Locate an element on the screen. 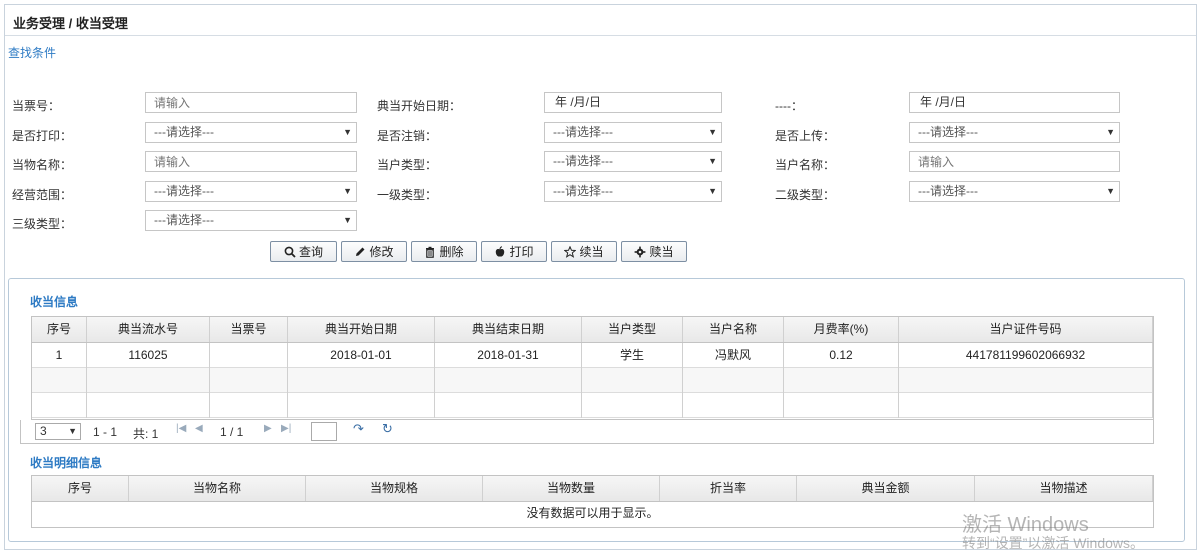 This screenshot has width=1204, height=553. is-cancelled-label: 是否注销： is located at coordinates (407, 136).